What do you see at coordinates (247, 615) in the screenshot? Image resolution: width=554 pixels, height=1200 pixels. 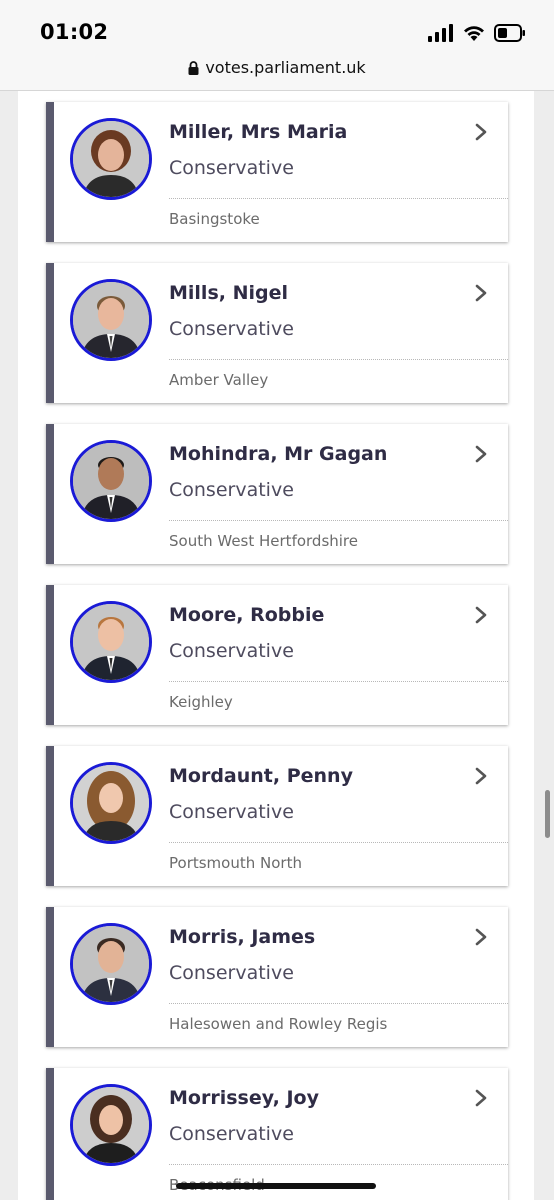 I see `member-name: Moore, Robbie` at bounding box center [247, 615].